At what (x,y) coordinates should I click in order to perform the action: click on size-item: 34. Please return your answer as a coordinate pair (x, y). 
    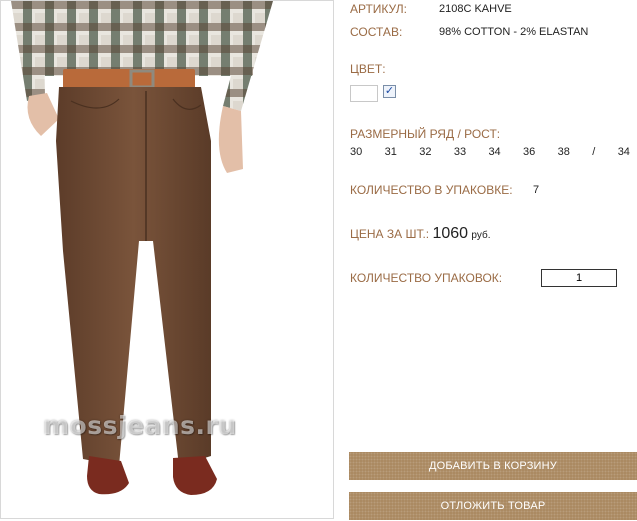
    Looking at the image, I should click on (494, 152).